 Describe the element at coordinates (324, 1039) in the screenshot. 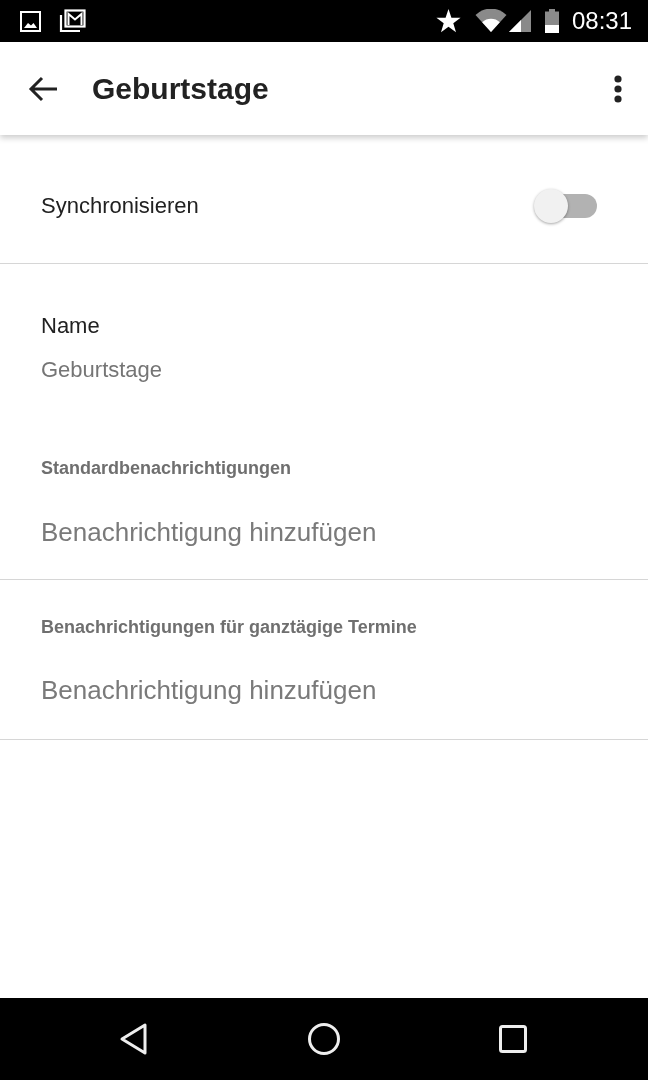

I see `circle-home-icon` at that location.